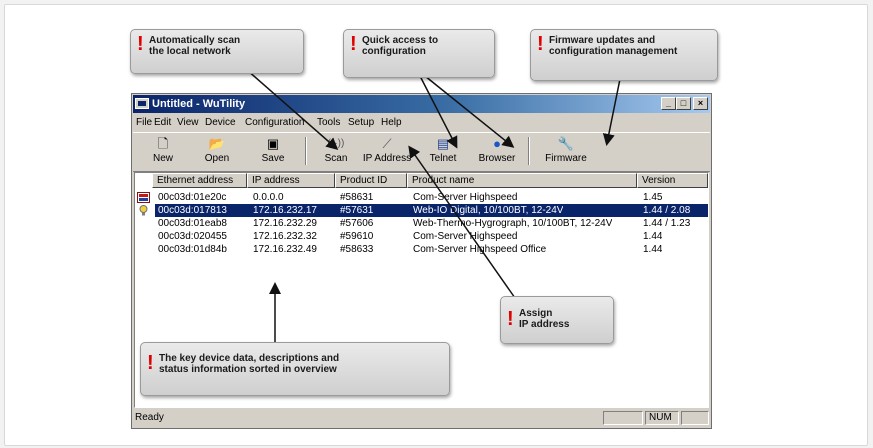 The image size is (873, 448). I want to click on menu-help: Help, so click(391, 122).